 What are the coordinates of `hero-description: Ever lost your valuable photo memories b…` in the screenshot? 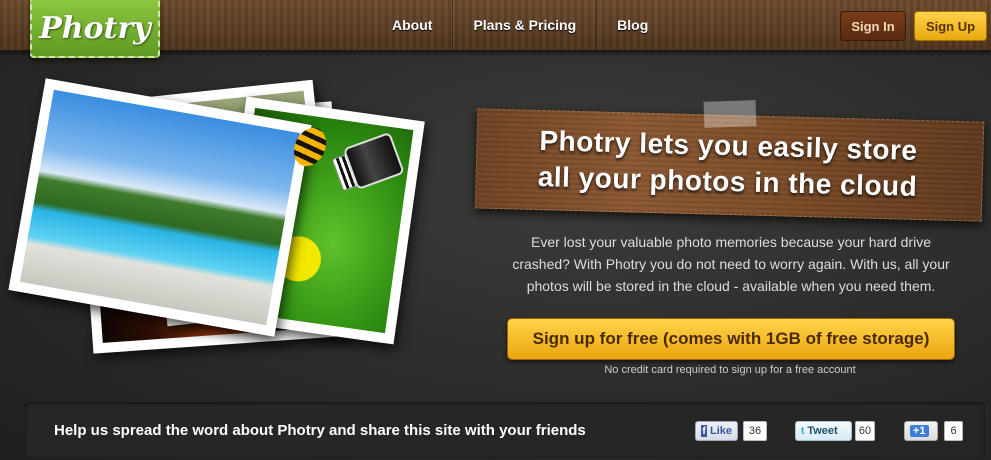 It's located at (731, 264).